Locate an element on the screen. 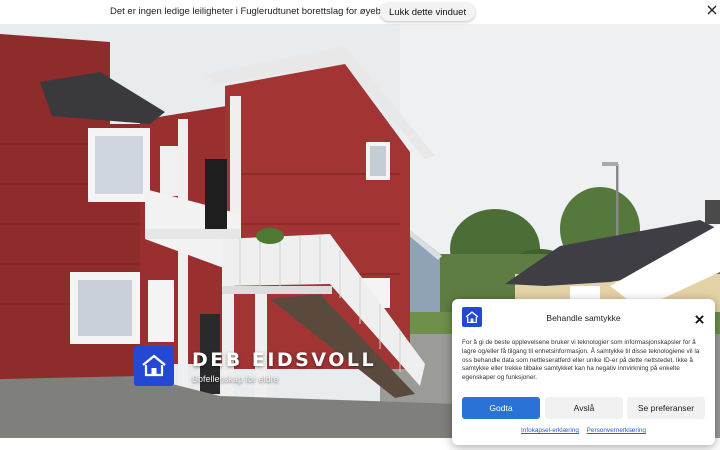  cookie-statement-link: Infokapsel-erklæring is located at coordinates (550, 430).